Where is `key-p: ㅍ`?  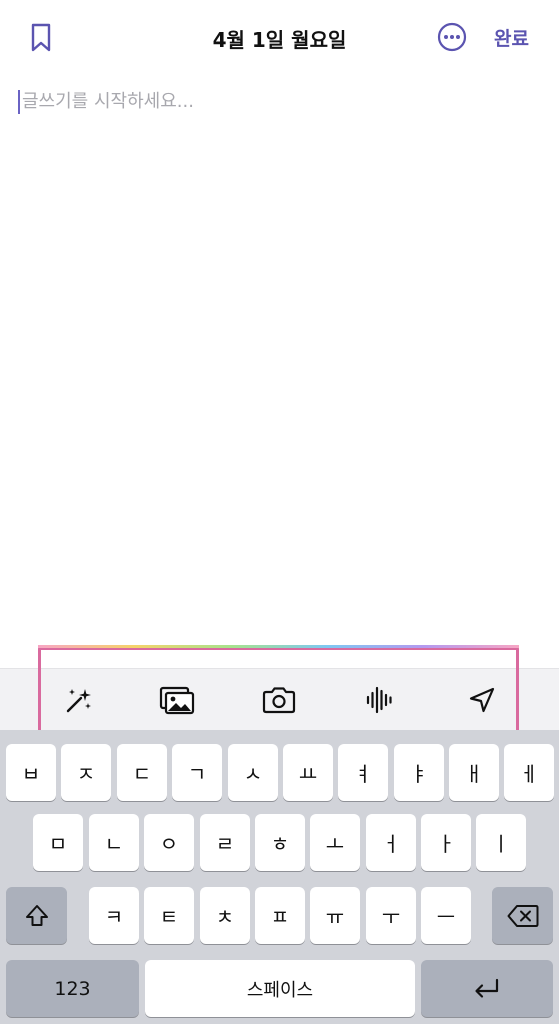
key-p: ㅍ is located at coordinates (280, 915).